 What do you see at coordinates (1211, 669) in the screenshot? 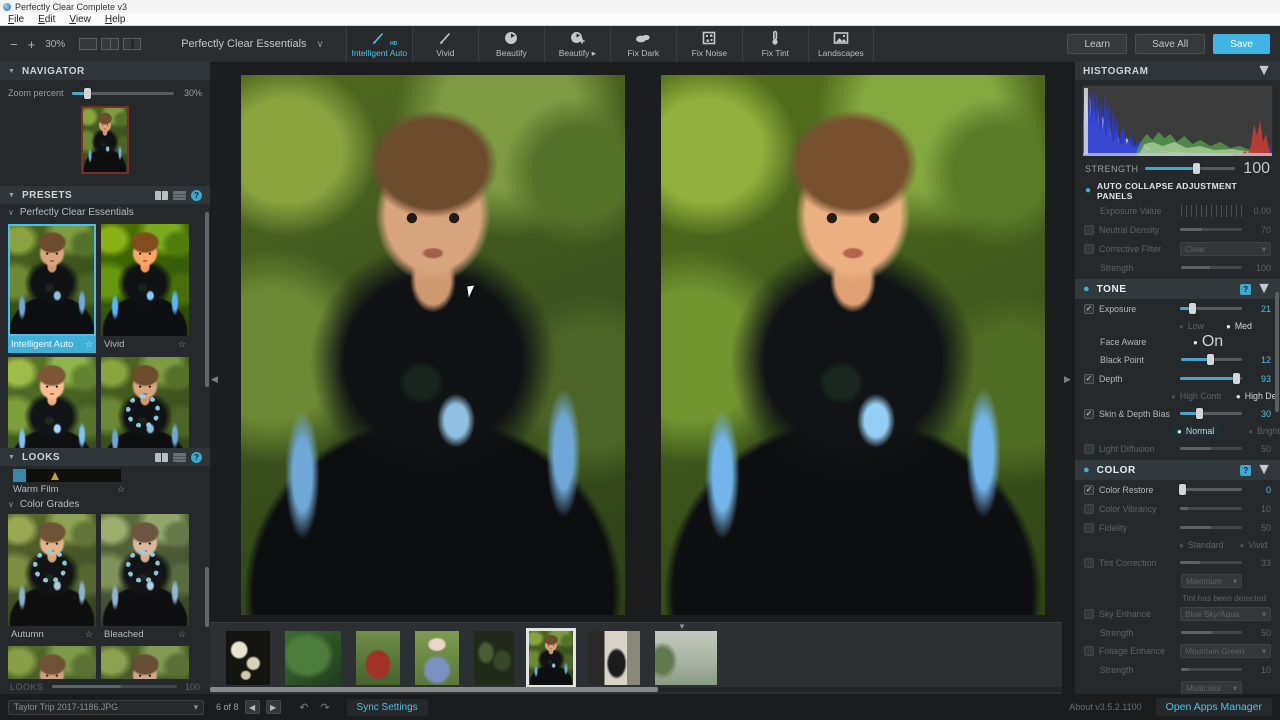
I see `foliage-strength-slider` at bounding box center [1211, 669].